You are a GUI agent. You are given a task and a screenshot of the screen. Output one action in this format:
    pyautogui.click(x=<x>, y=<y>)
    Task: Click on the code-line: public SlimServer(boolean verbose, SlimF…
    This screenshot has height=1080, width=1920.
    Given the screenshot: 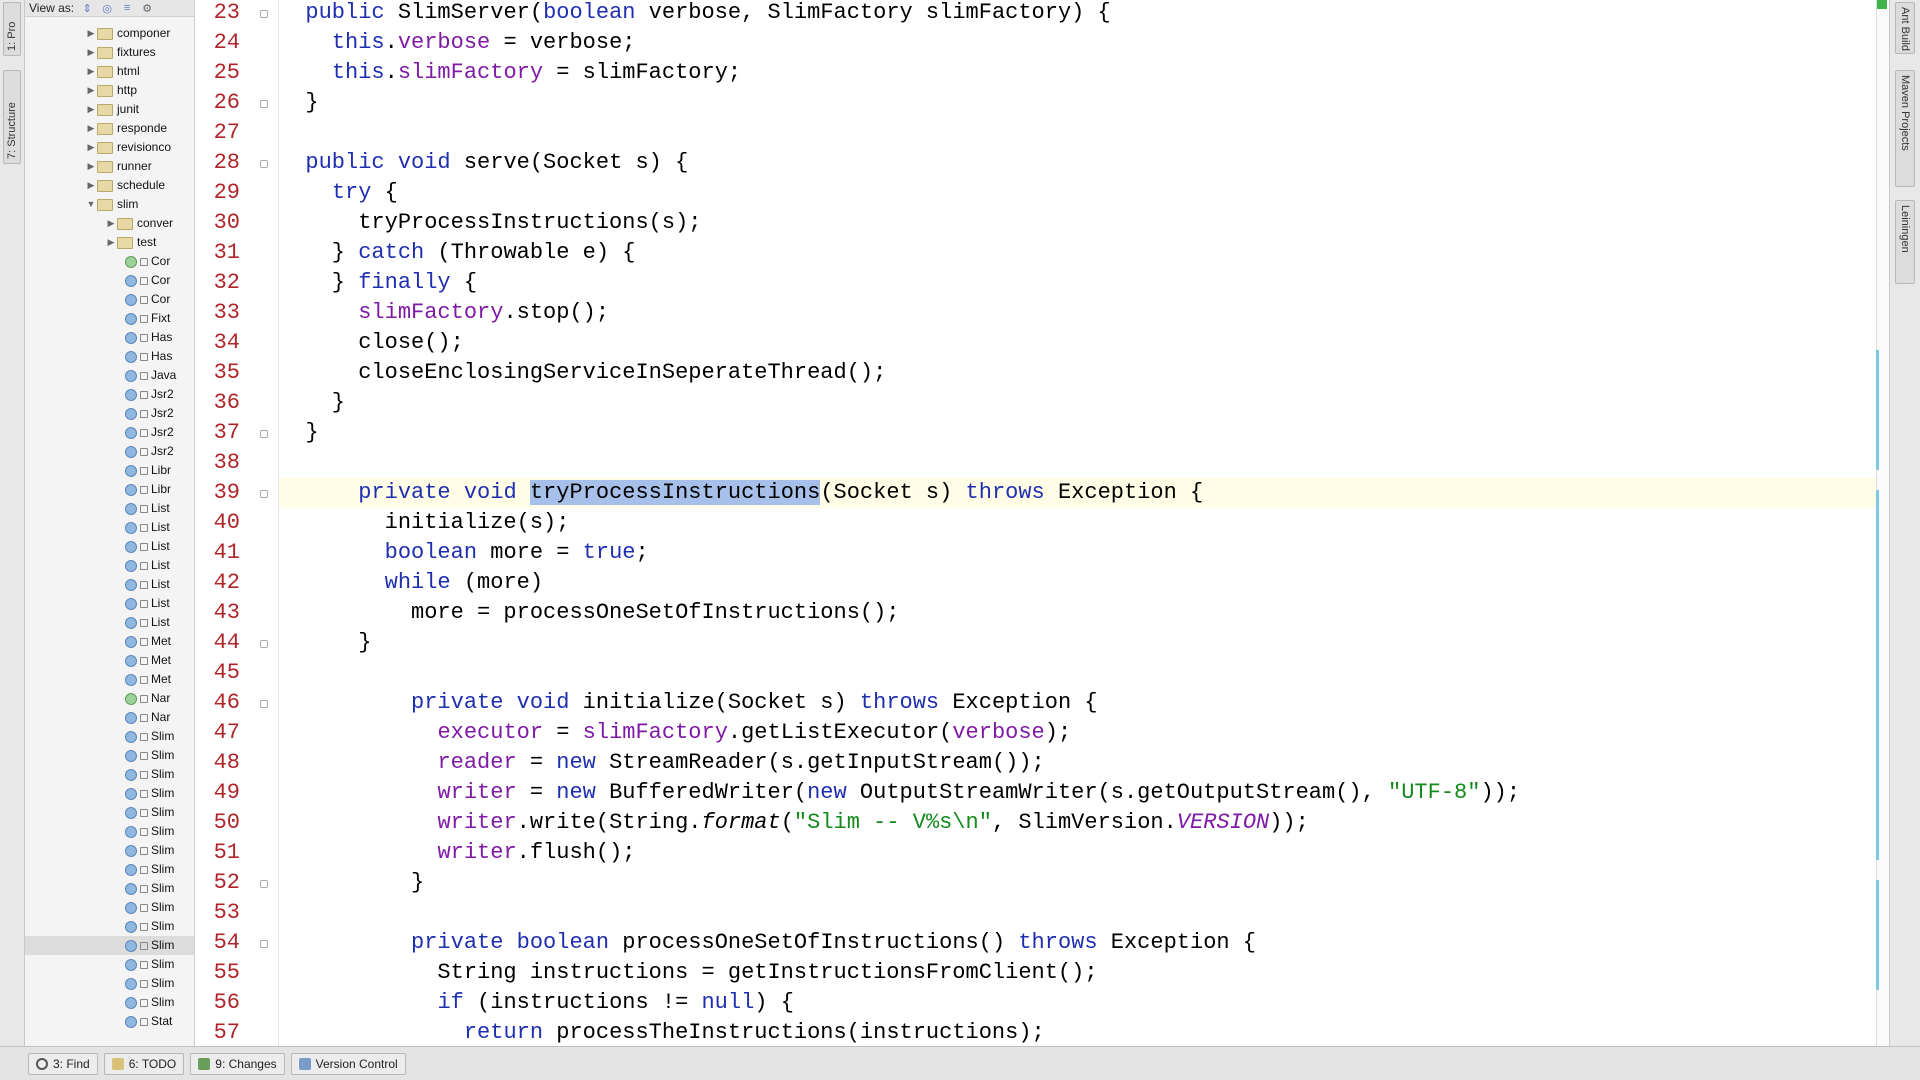 What is the action you would take?
    pyautogui.click(x=1077, y=14)
    